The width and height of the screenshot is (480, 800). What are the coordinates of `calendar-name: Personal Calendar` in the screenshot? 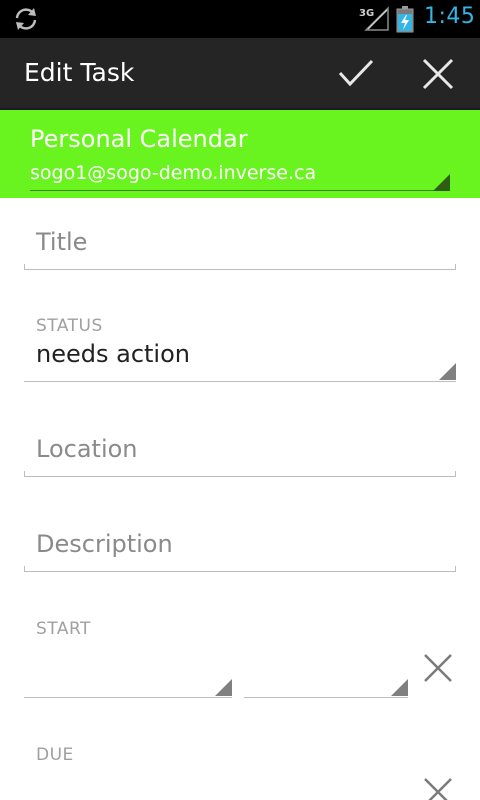 It's located at (139, 139).